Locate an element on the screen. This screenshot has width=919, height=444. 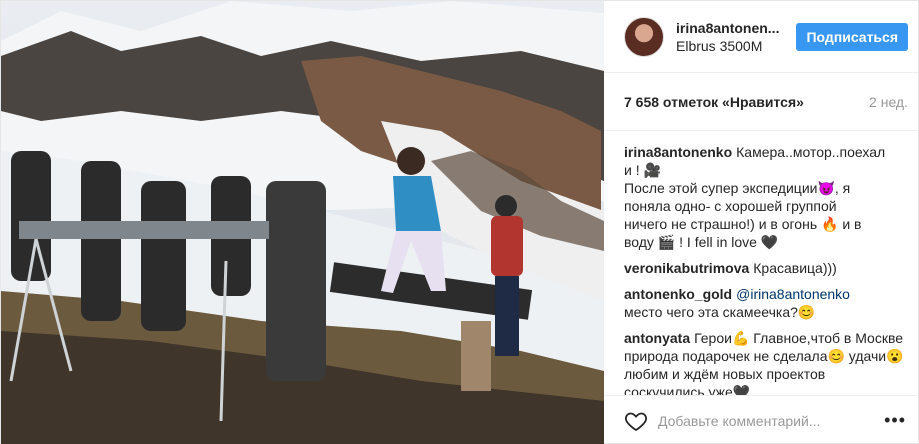
heart-outline-icon is located at coordinates (636, 421).